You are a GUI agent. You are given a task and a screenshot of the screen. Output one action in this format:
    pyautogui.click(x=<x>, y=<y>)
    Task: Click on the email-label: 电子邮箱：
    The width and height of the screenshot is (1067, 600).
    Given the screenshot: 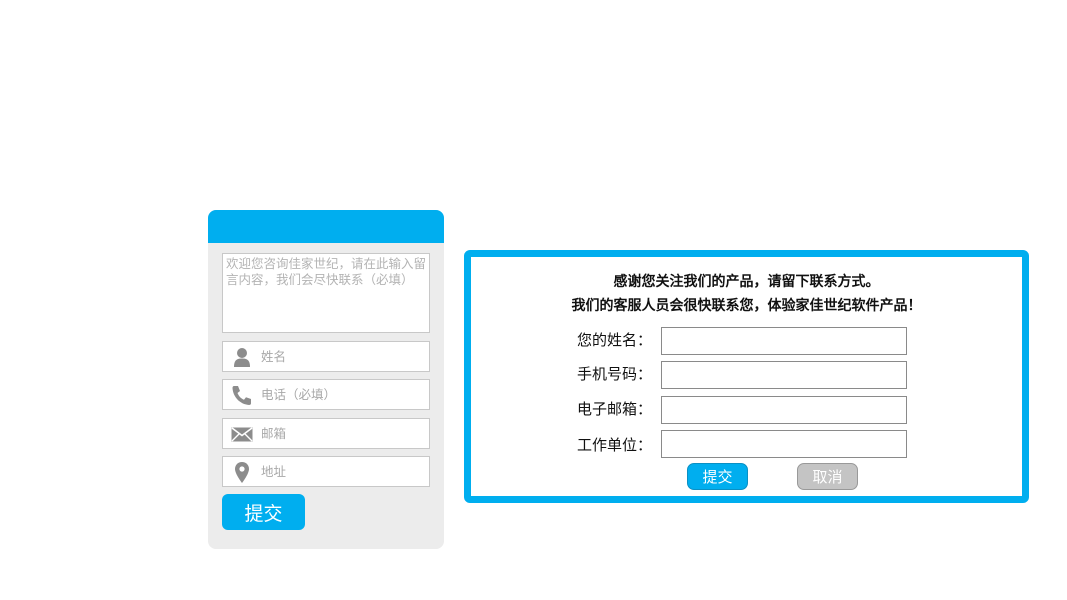 What is the action you would take?
    pyautogui.click(x=614, y=409)
    